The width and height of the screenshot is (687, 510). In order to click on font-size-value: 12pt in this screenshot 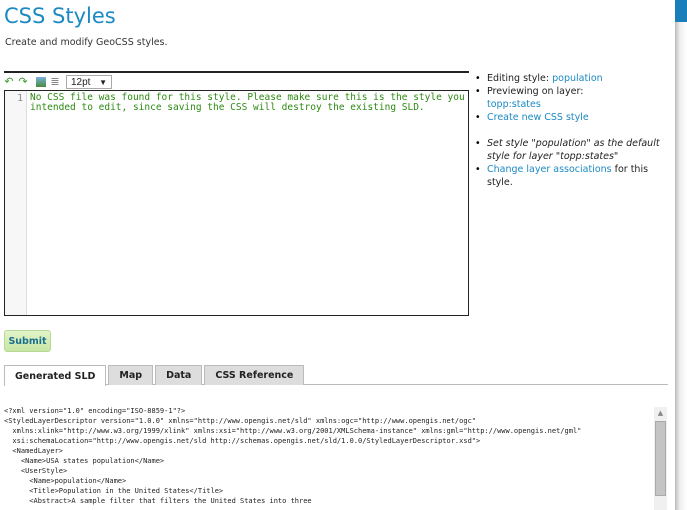, I will do `click(81, 82)`.